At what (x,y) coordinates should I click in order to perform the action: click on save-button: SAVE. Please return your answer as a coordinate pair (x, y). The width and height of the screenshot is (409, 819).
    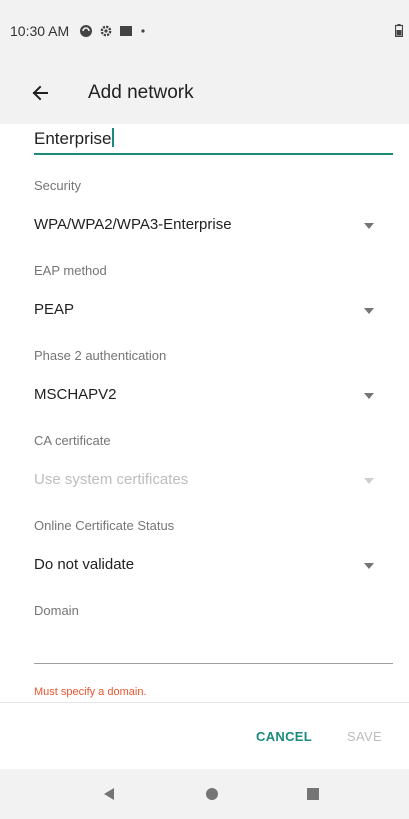
    Looking at the image, I should click on (364, 736).